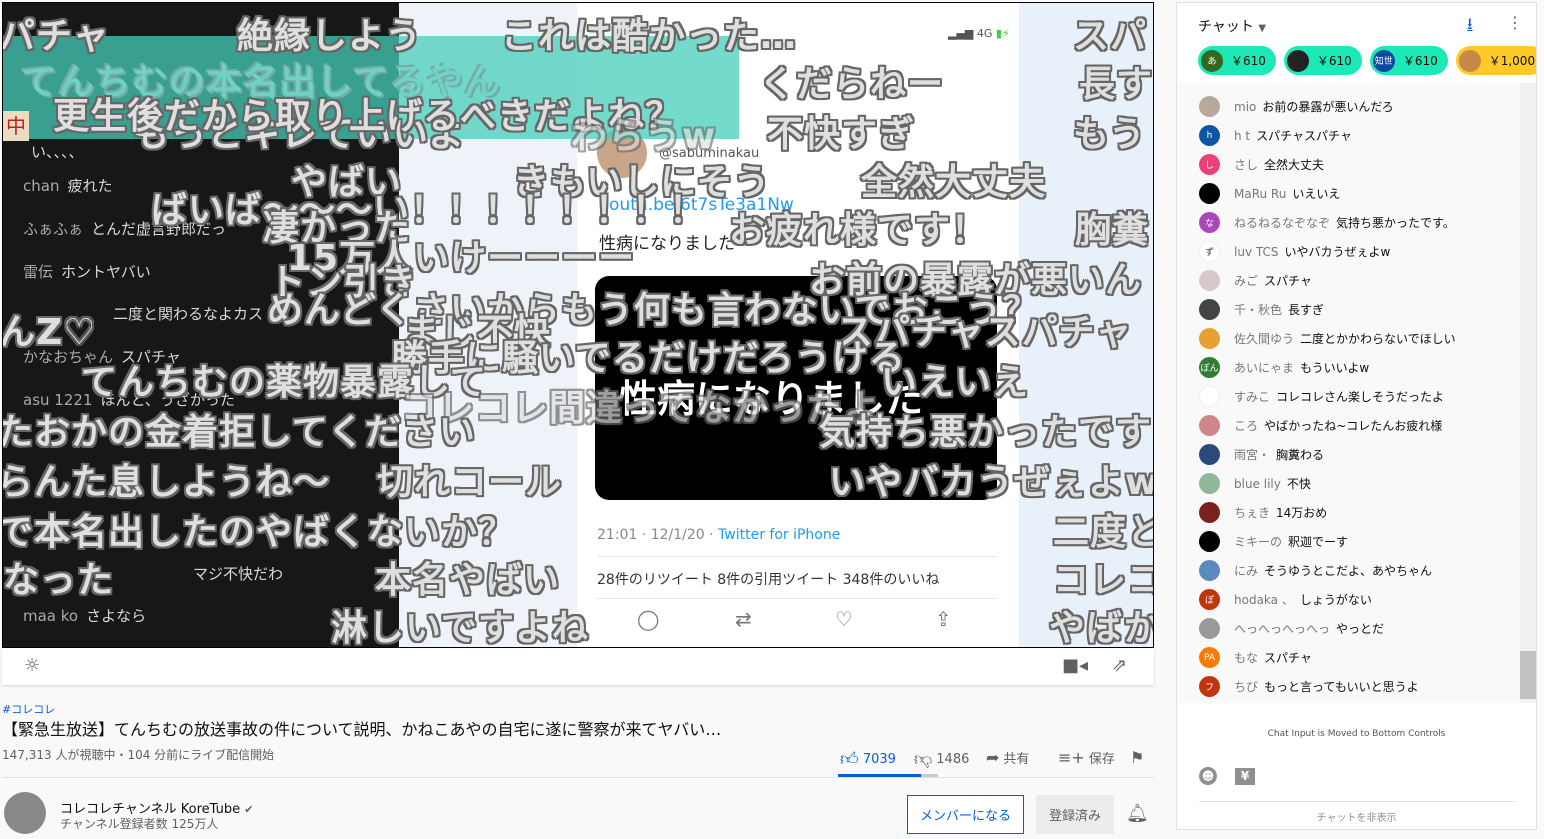  I want to click on divider, so click(797, 598).